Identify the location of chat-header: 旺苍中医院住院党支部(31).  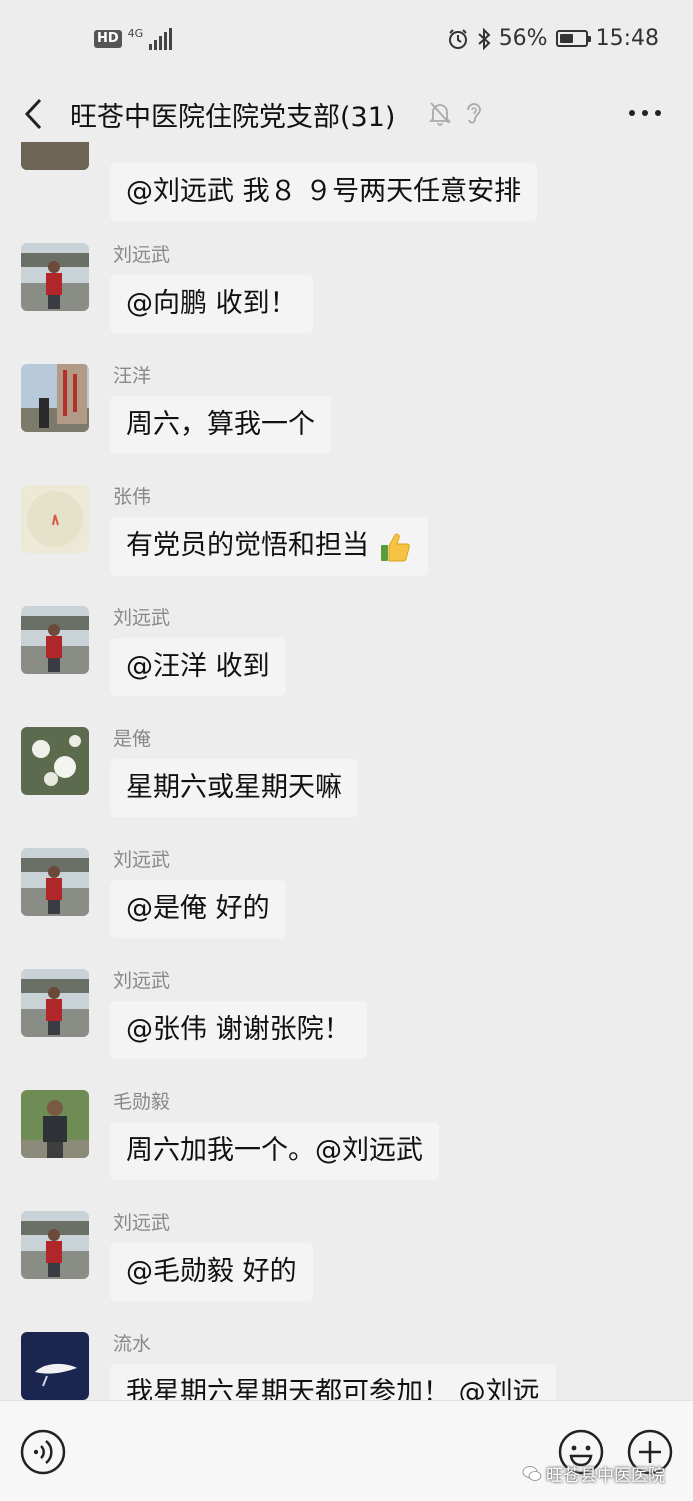
(346, 114).